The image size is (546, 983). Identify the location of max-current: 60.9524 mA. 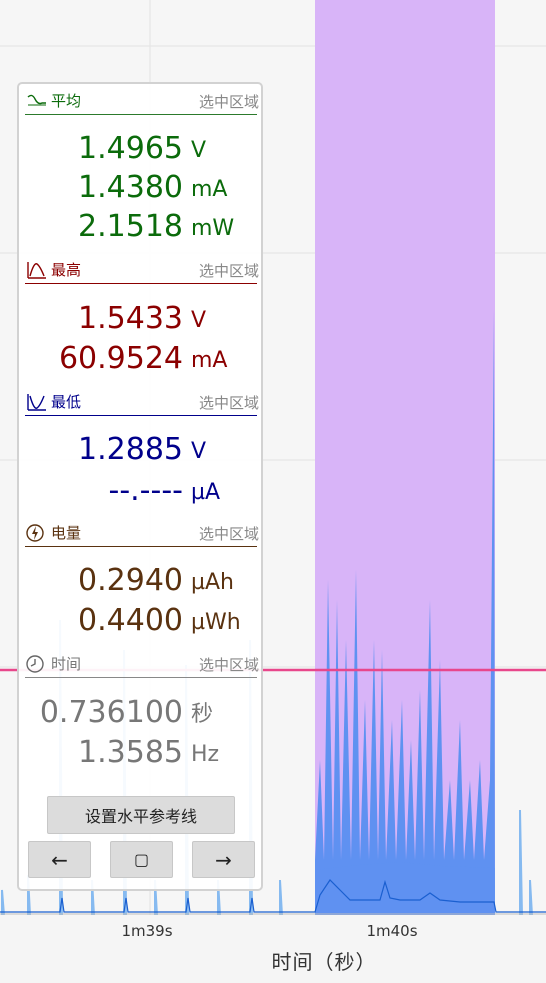
(143, 358).